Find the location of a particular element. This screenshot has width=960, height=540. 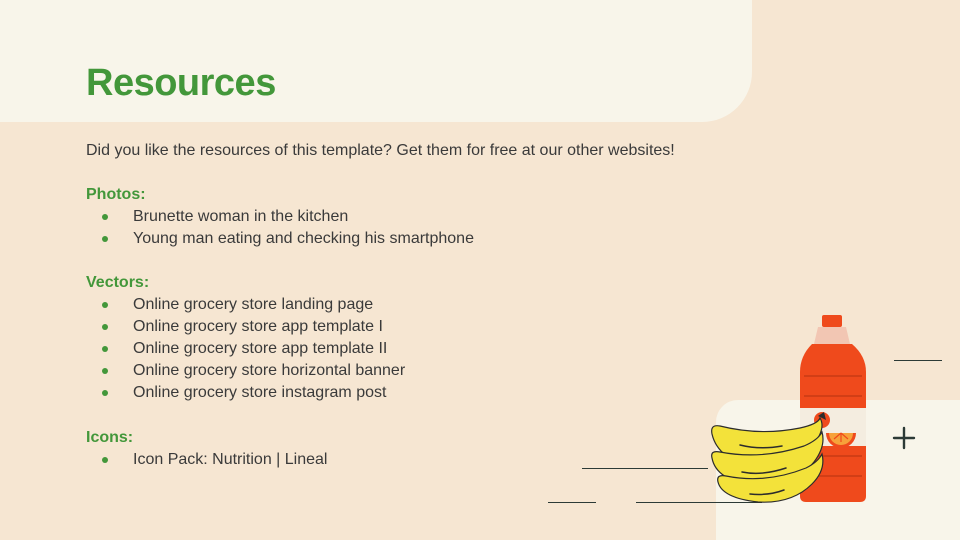

list-item: Online grocery store horizontal banner is located at coordinates (245, 371).